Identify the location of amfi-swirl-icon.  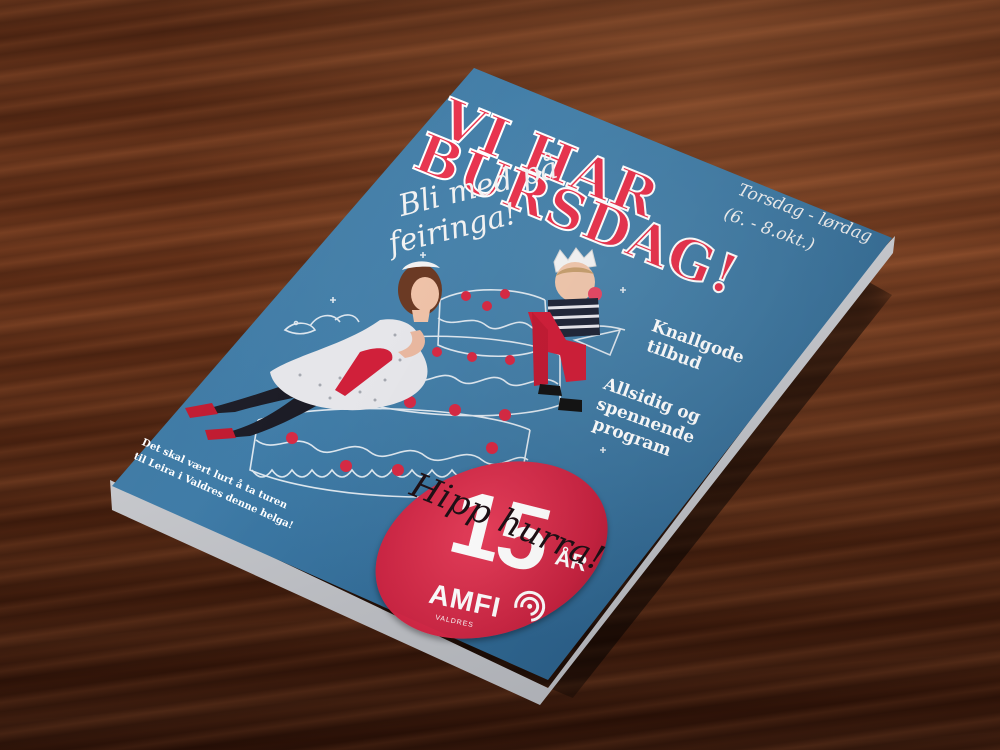
(530, 606).